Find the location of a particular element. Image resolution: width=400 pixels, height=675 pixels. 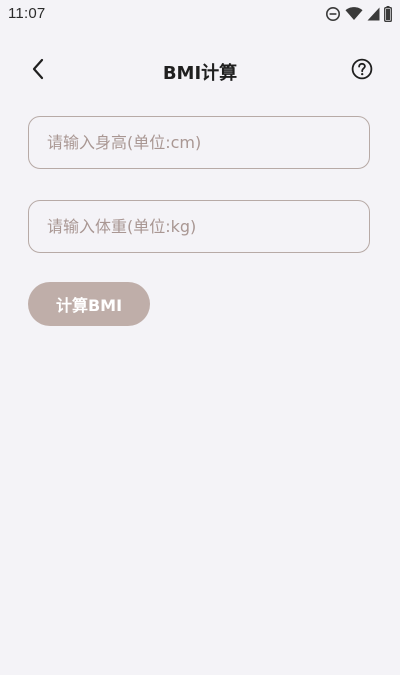

weight-input is located at coordinates (199, 226).